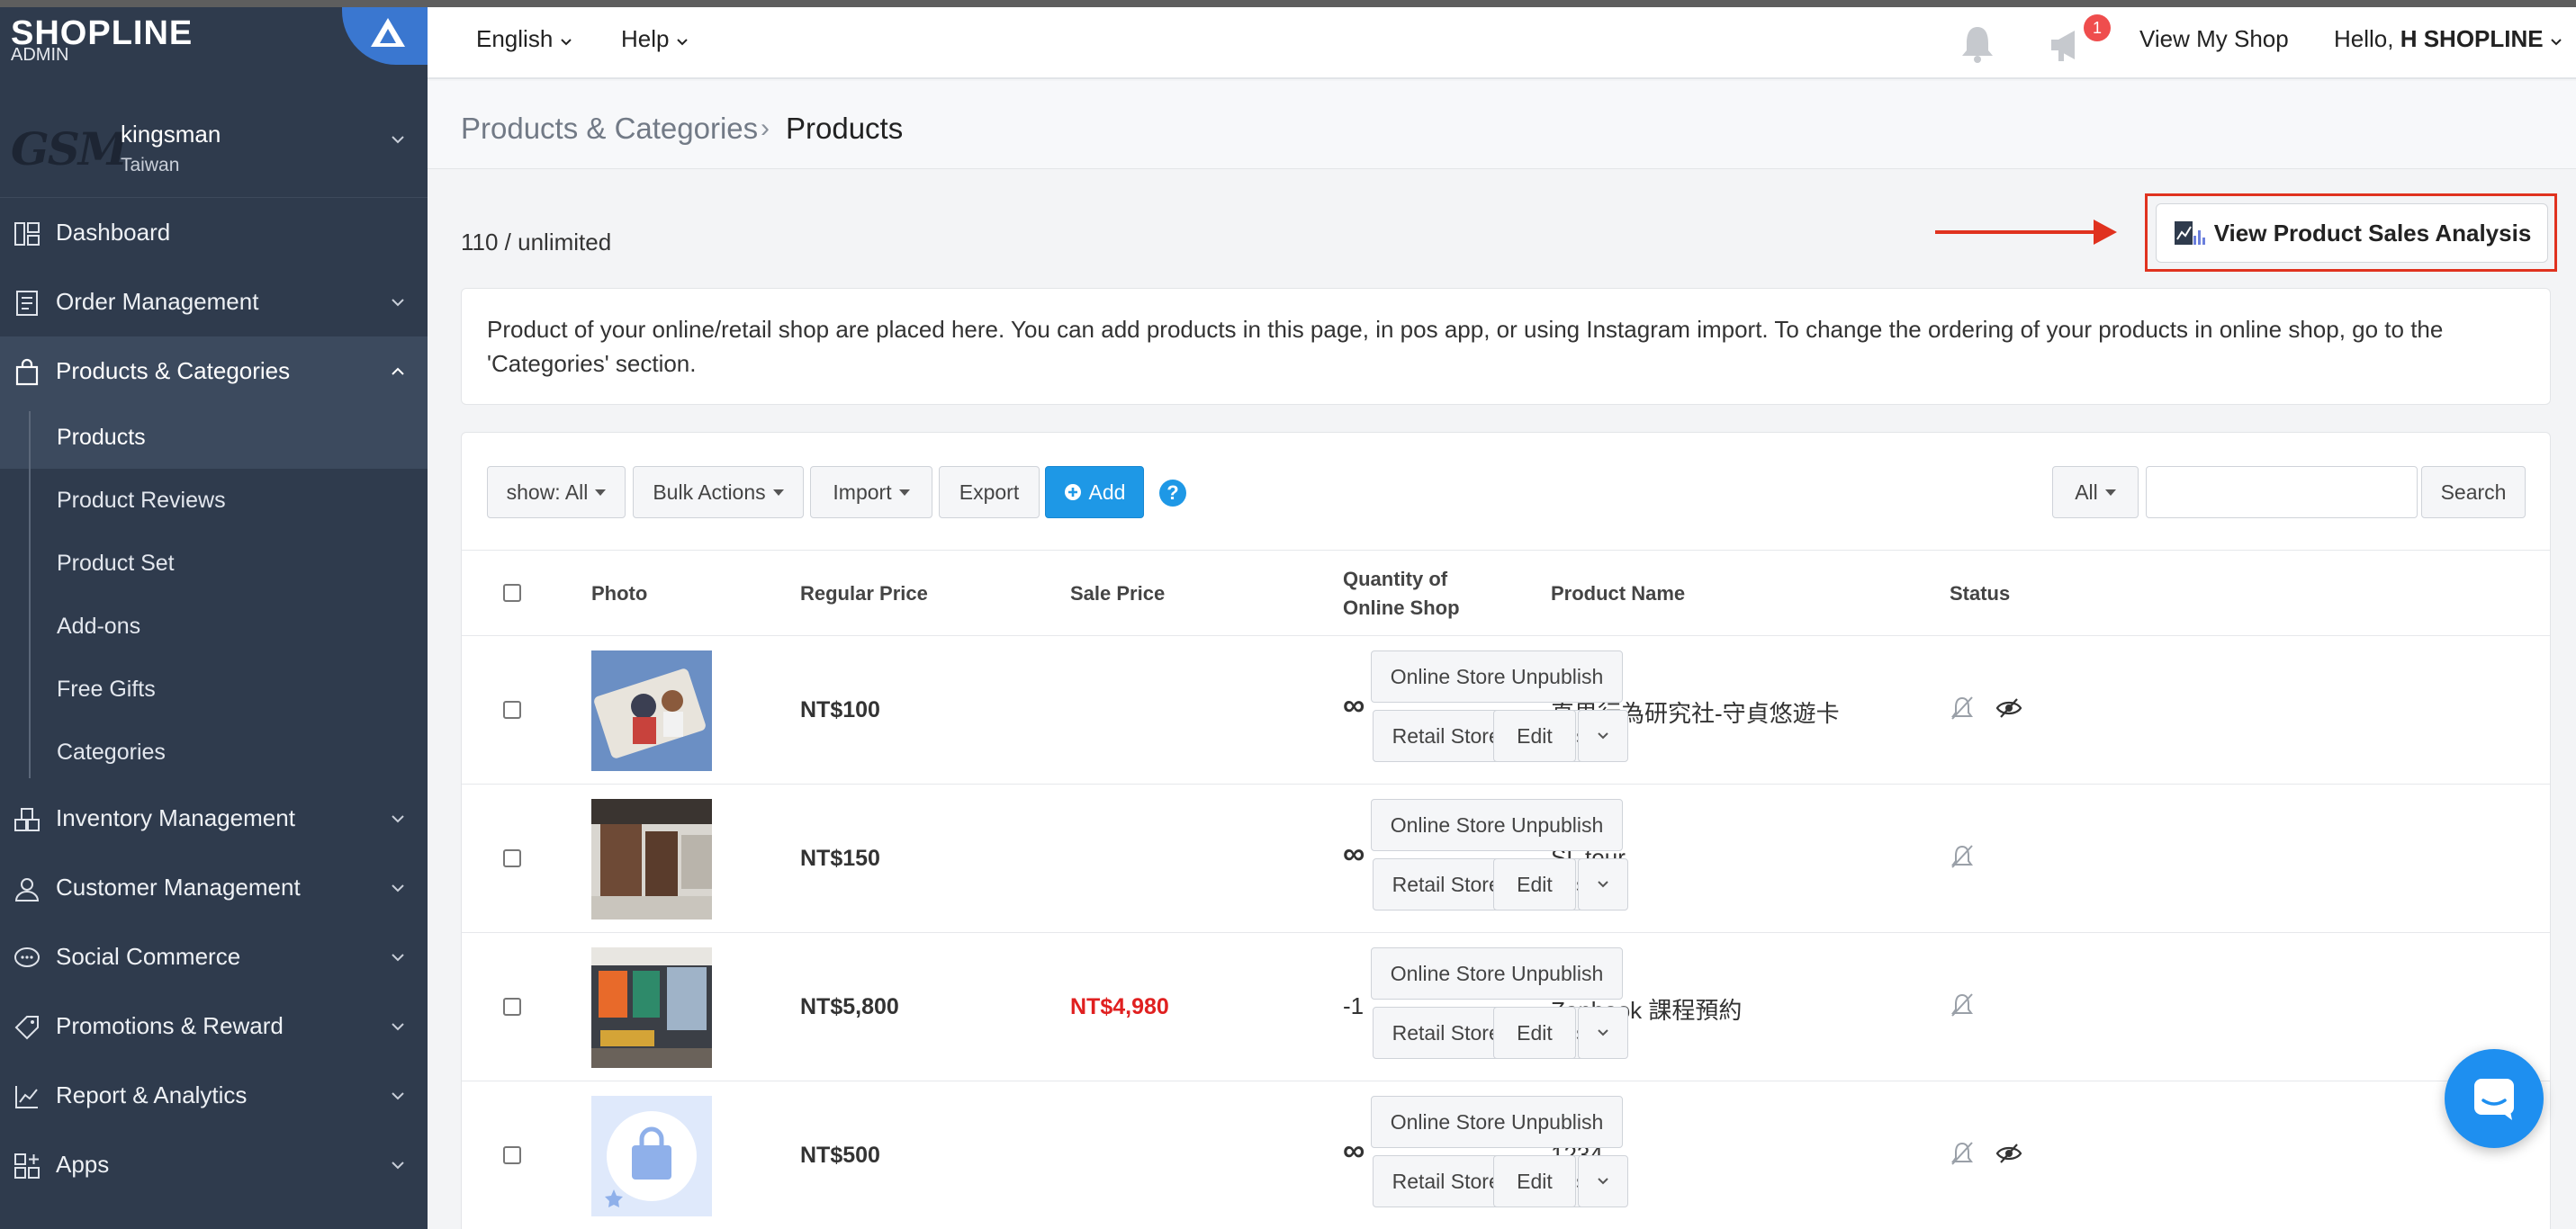  I want to click on sidebar-item-dashboard: Dashboard, so click(214, 233).